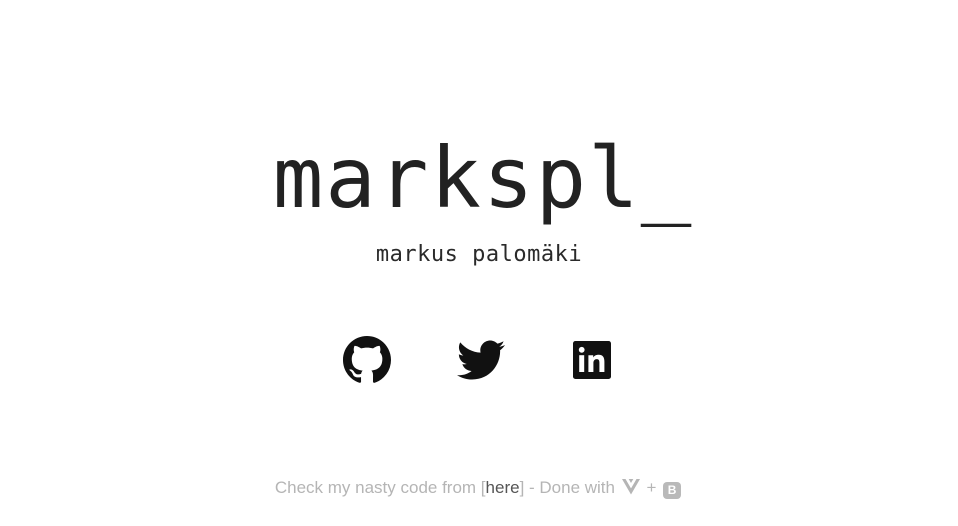 The image size is (958, 526). I want to click on source-code-link: here, so click(503, 487).